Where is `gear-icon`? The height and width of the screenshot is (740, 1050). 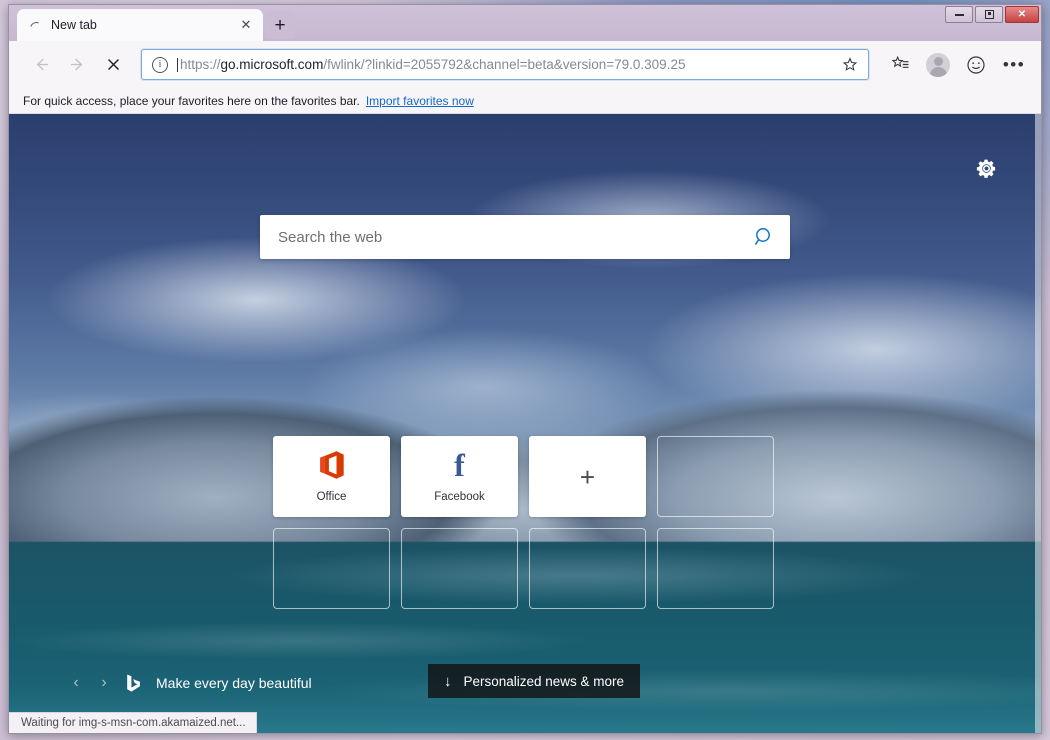
gear-icon is located at coordinates (985, 168).